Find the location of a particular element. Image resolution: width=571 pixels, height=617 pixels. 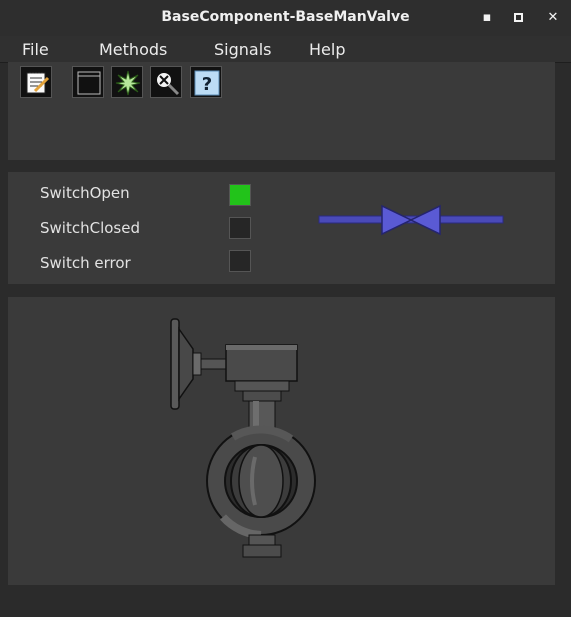

menu-file: File is located at coordinates (35, 49).